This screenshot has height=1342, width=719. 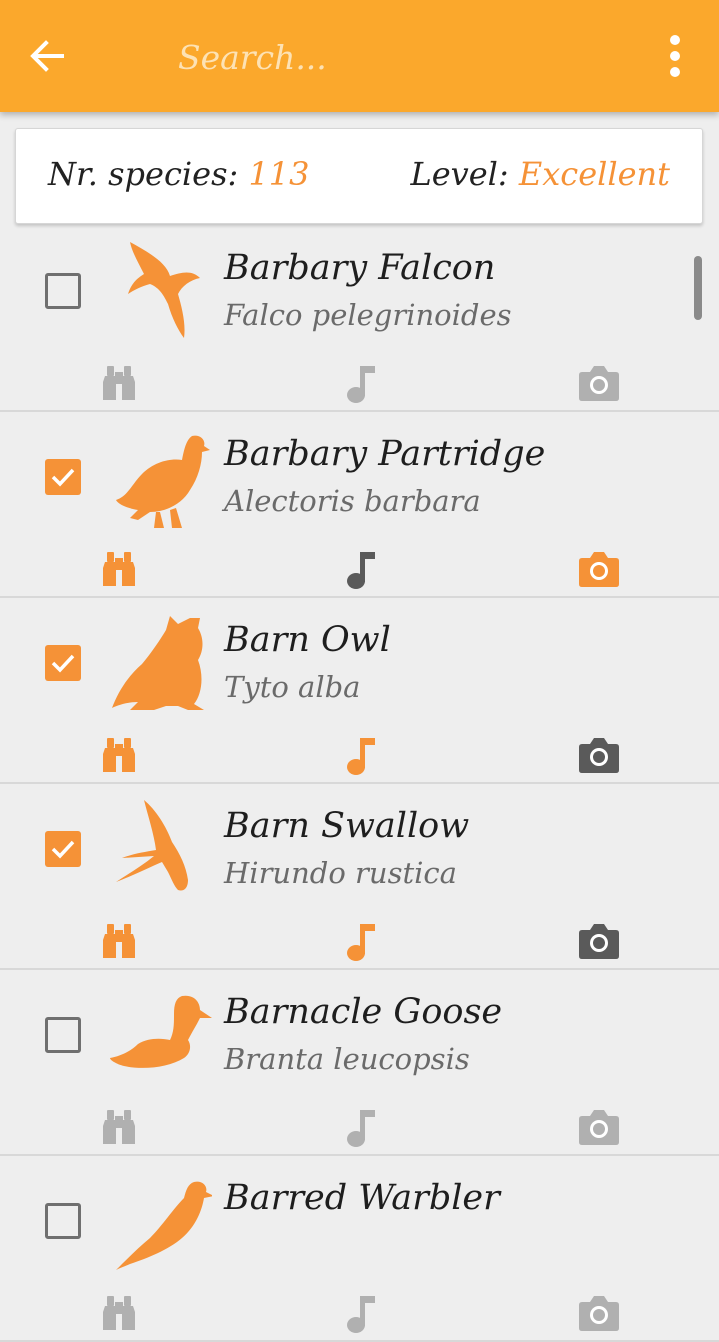 I want to click on species-scientific-name: Tyto alba, so click(x=292, y=687).